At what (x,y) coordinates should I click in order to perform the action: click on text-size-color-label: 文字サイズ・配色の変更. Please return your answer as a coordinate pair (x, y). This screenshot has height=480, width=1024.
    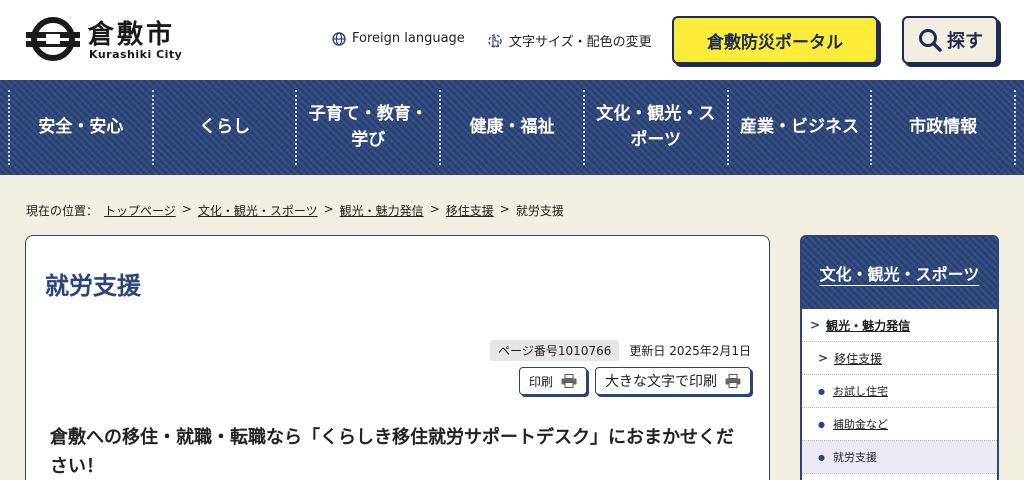
    Looking at the image, I should click on (580, 42).